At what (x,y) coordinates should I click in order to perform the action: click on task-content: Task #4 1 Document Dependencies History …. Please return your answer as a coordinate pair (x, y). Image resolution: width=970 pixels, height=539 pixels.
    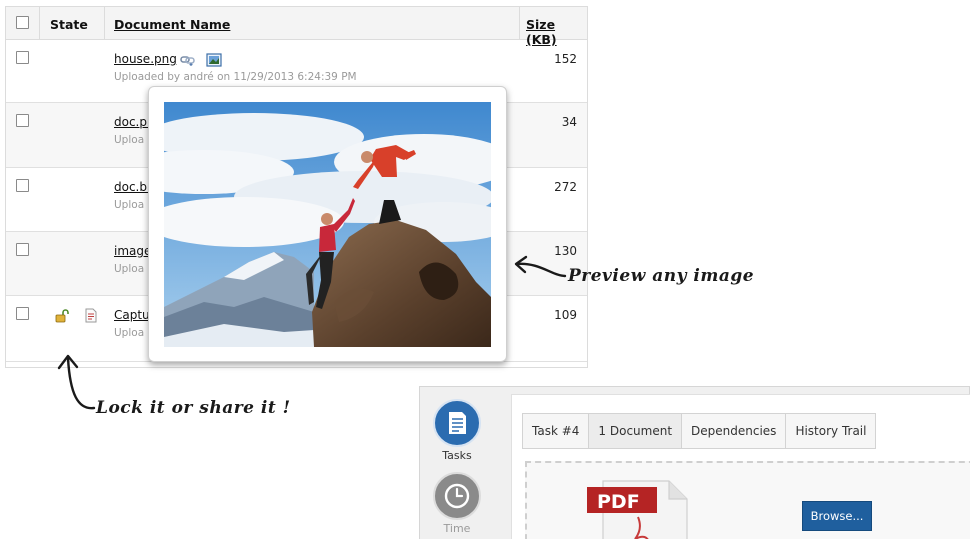
    Looking at the image, I should click on (740, 466).